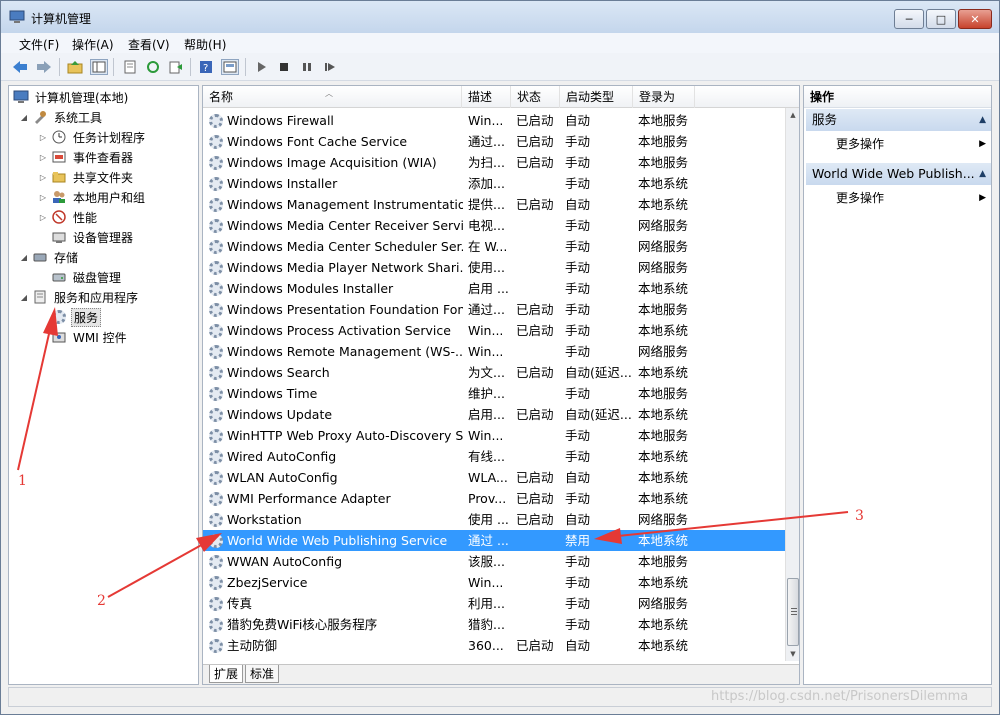 The width and height of the screenshot is (1000, 715). What do you see at coordinates (494, 582) in the screenshot?
I see `service-row: ZbezjService Win... 手动 本地系统` at bounding box center [494, 582].